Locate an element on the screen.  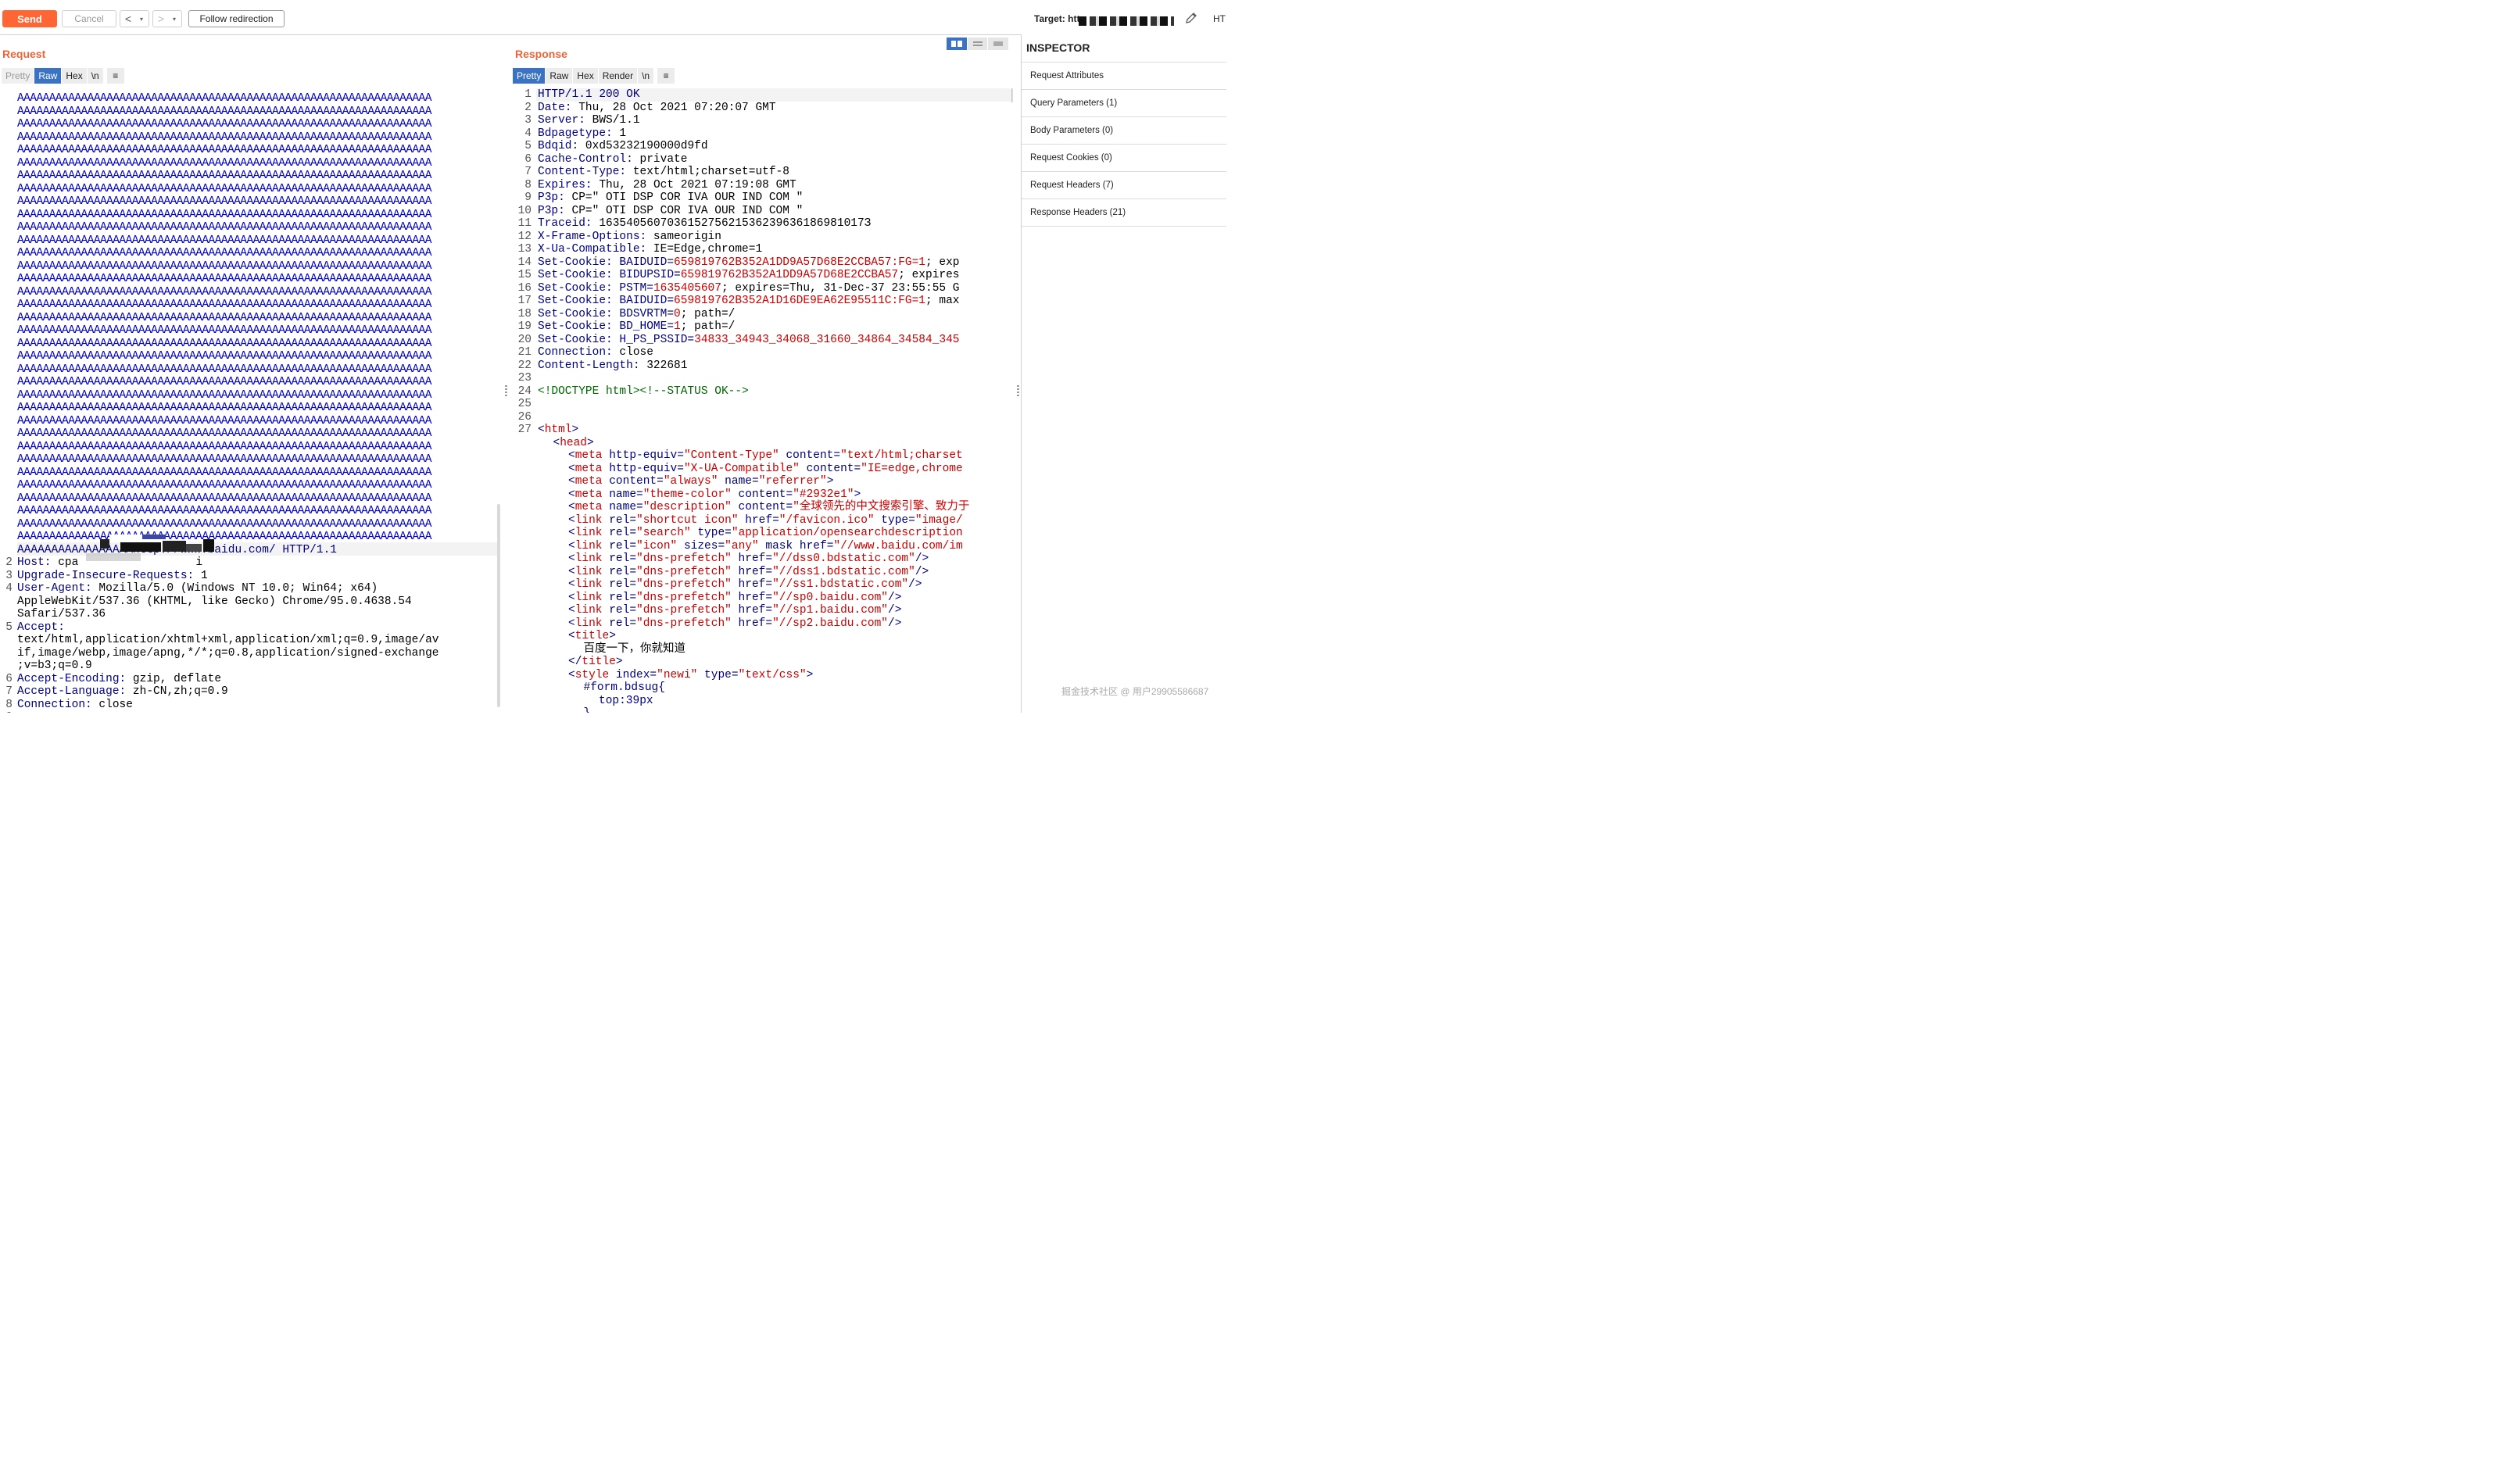
line-text: Set-Cookie: BDSVRTM=0; path=/ is located at coordinates (636, 314).